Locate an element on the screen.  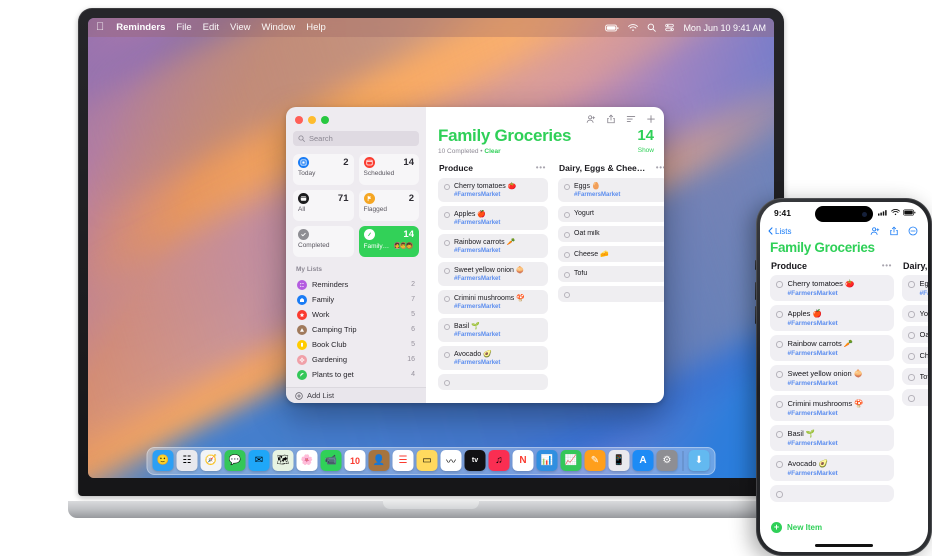
reminder-item: Cheese 🧀 is located at coordinates (611, 254).